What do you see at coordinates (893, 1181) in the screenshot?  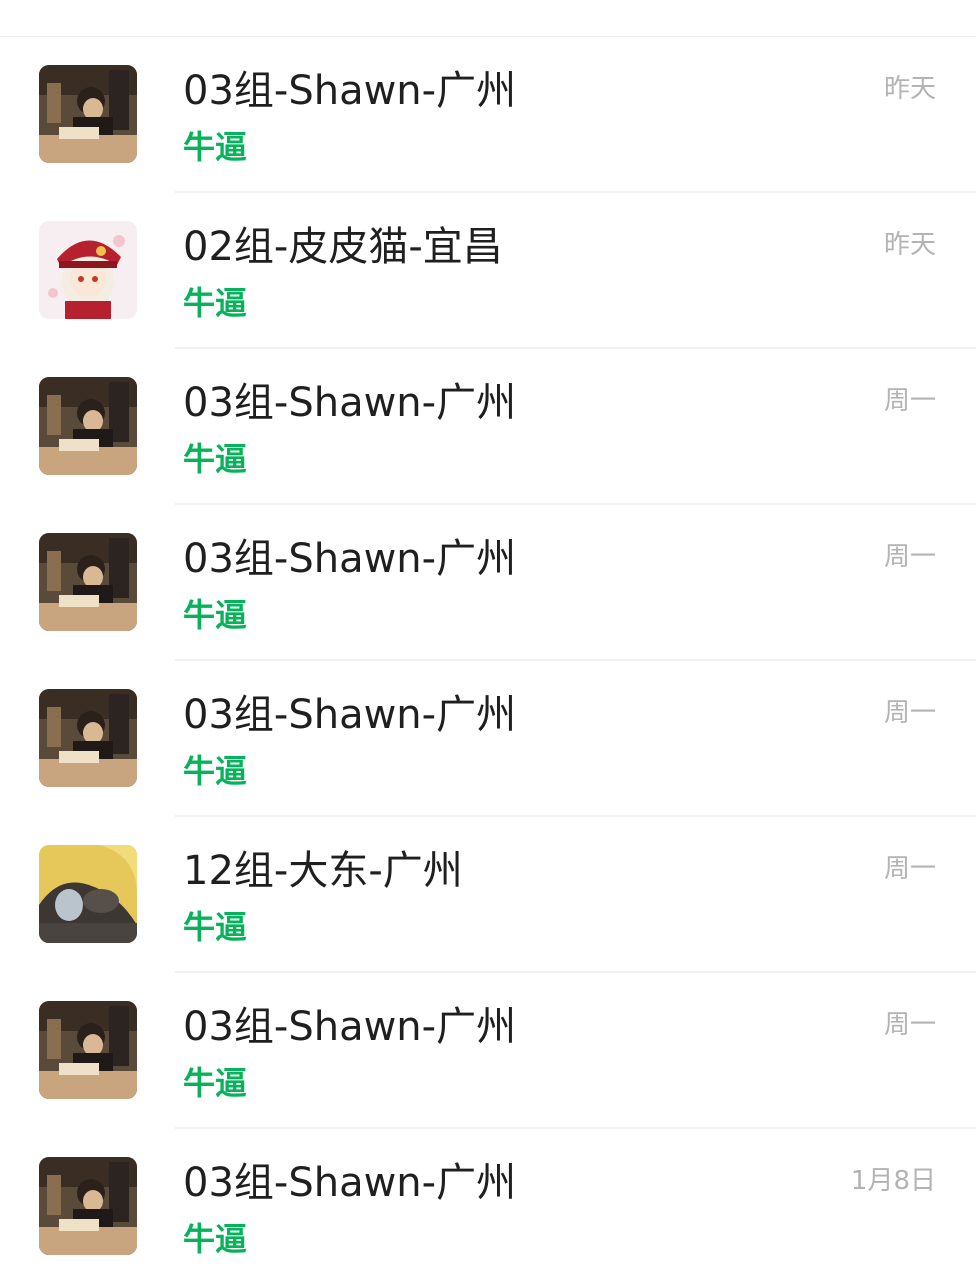 I see `message-time: 1月8日` at bounding box center [893, 1181].